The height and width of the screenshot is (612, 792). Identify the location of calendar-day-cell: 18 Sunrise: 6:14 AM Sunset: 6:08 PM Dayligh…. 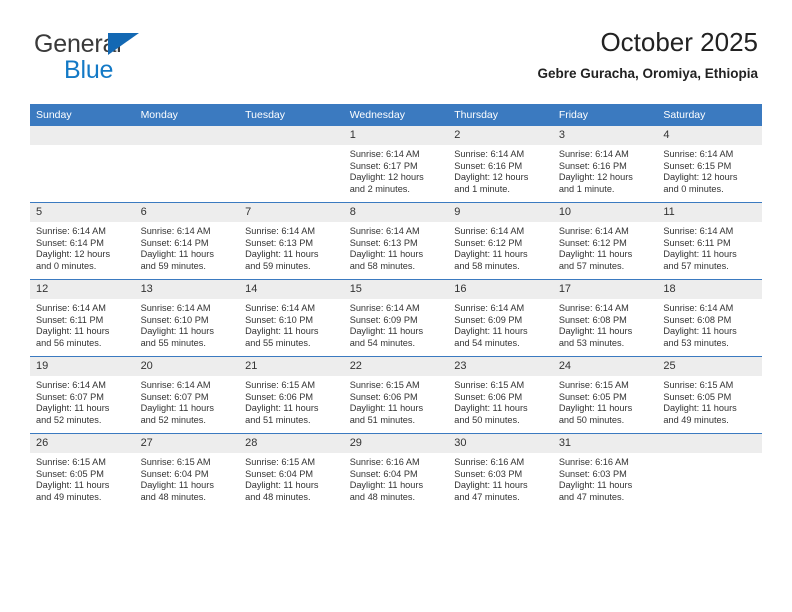
(709, 318).